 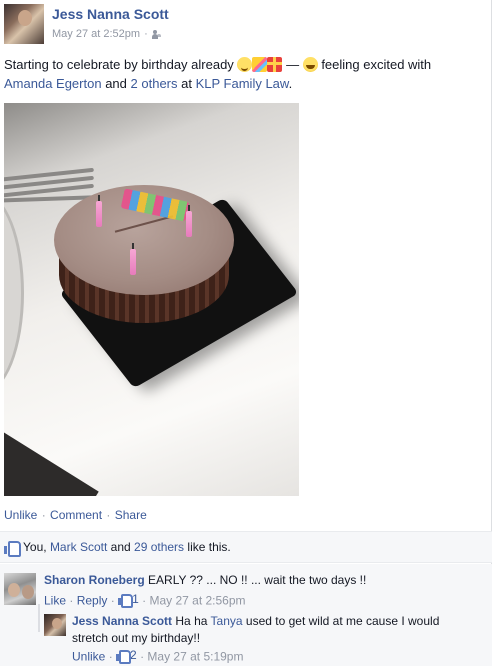 I want to click on unlike-link: Unlike, so click(x=20, y=515).